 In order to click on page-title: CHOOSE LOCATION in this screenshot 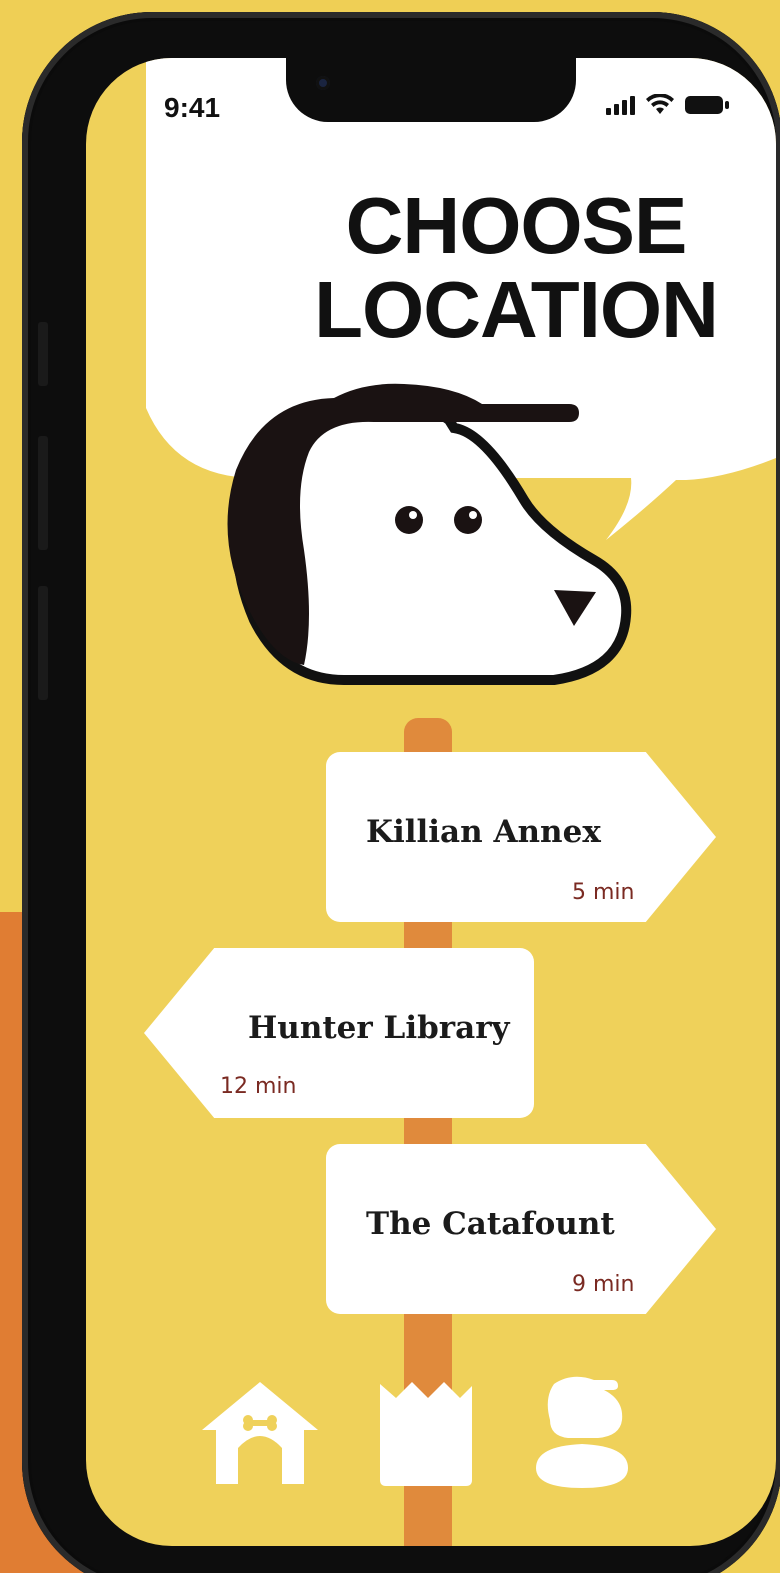, I will do `click(516, 267)`.